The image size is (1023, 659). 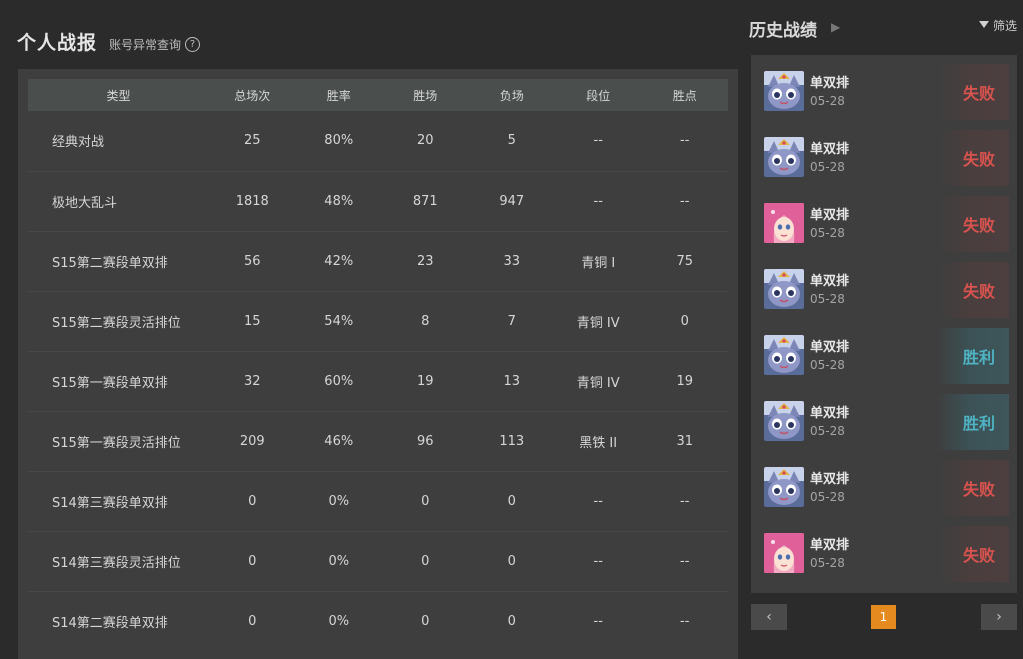 I want to click on filter-icon, so click(x=983, y=24).